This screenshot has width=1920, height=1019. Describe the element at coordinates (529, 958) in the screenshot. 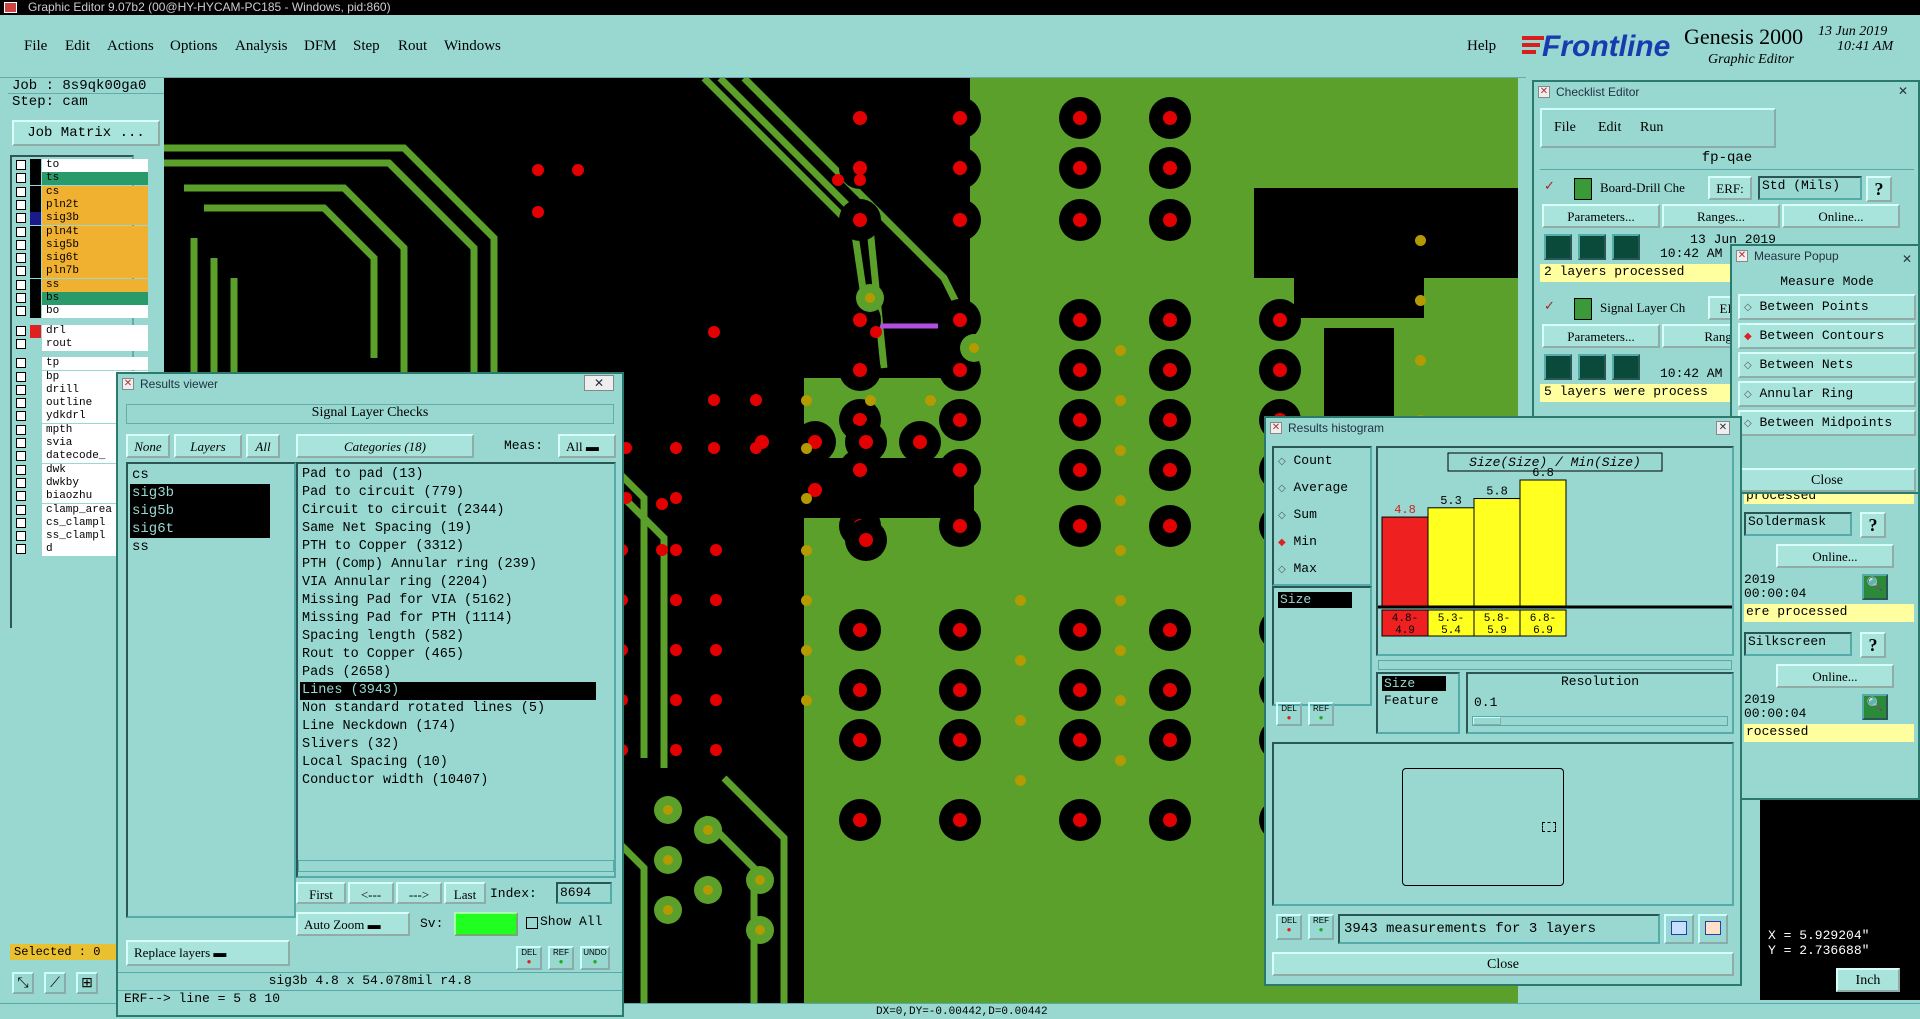

I see `del-button: DEL ●` at that location.